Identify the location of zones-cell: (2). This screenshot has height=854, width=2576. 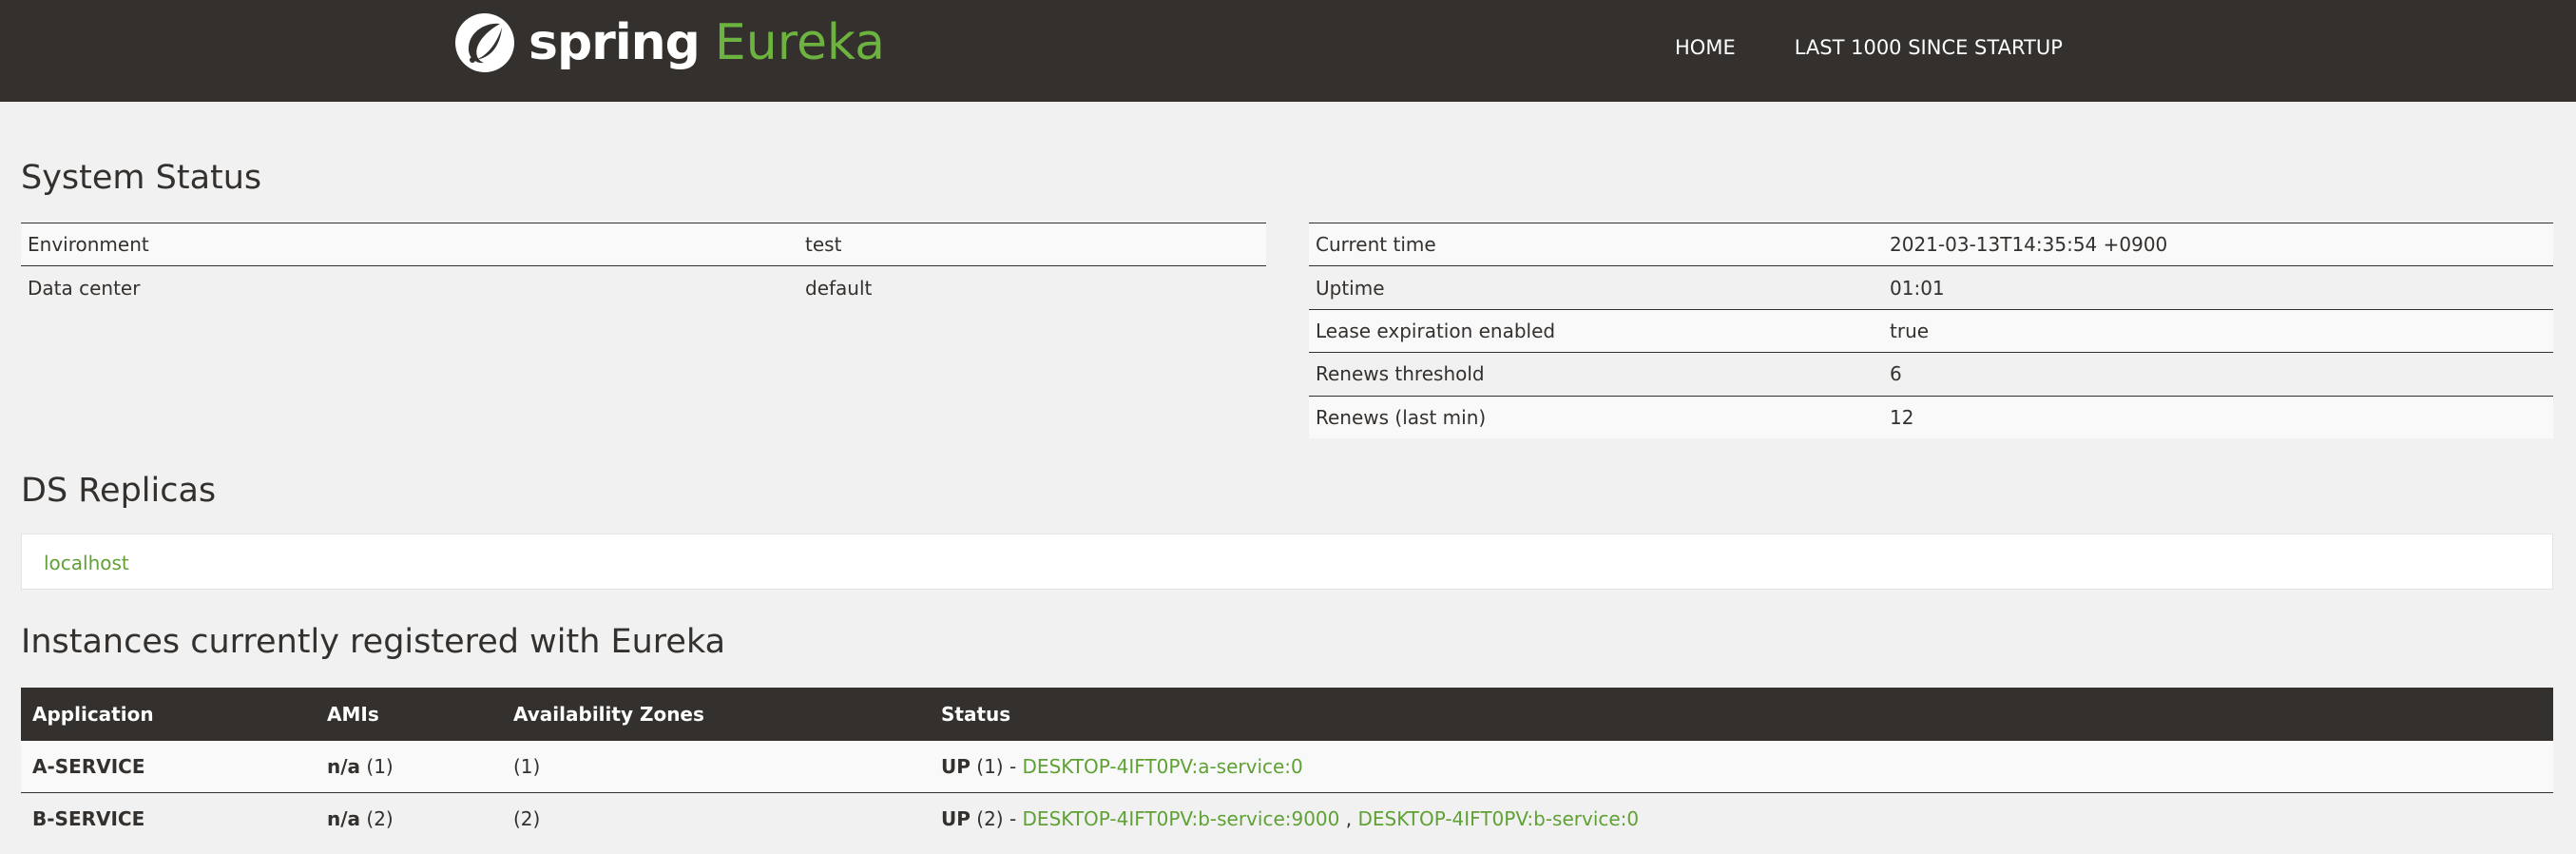
(716, 818).